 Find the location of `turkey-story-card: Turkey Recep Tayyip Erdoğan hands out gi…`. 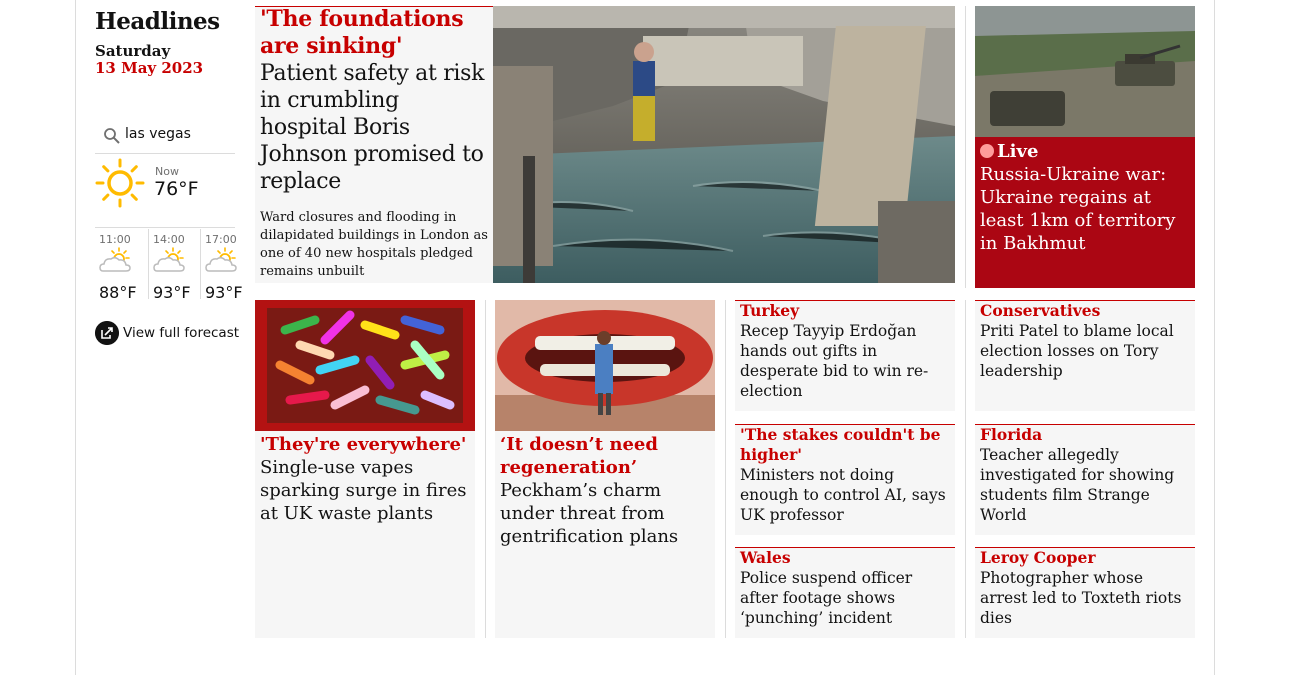

turkey-story-card: Turkey Recep Tayyip Erdoğan hands out gi… is located at coordinates (845, 355).